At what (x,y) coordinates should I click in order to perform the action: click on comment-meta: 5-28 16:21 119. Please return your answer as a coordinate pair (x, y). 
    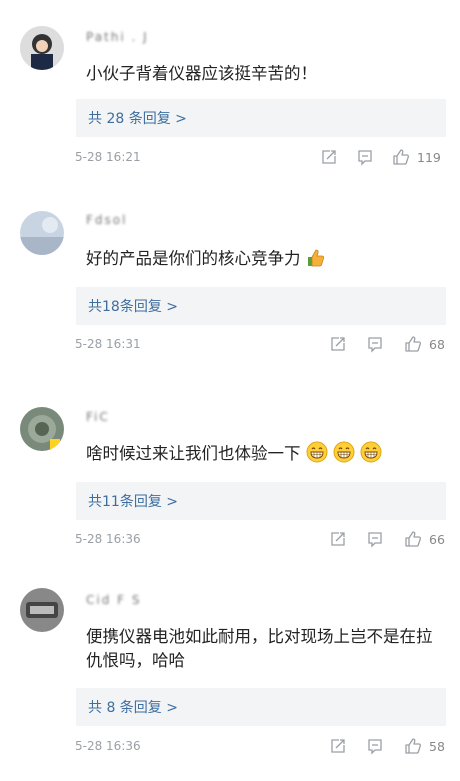
    Looking at the image, I should click on (261, 158).